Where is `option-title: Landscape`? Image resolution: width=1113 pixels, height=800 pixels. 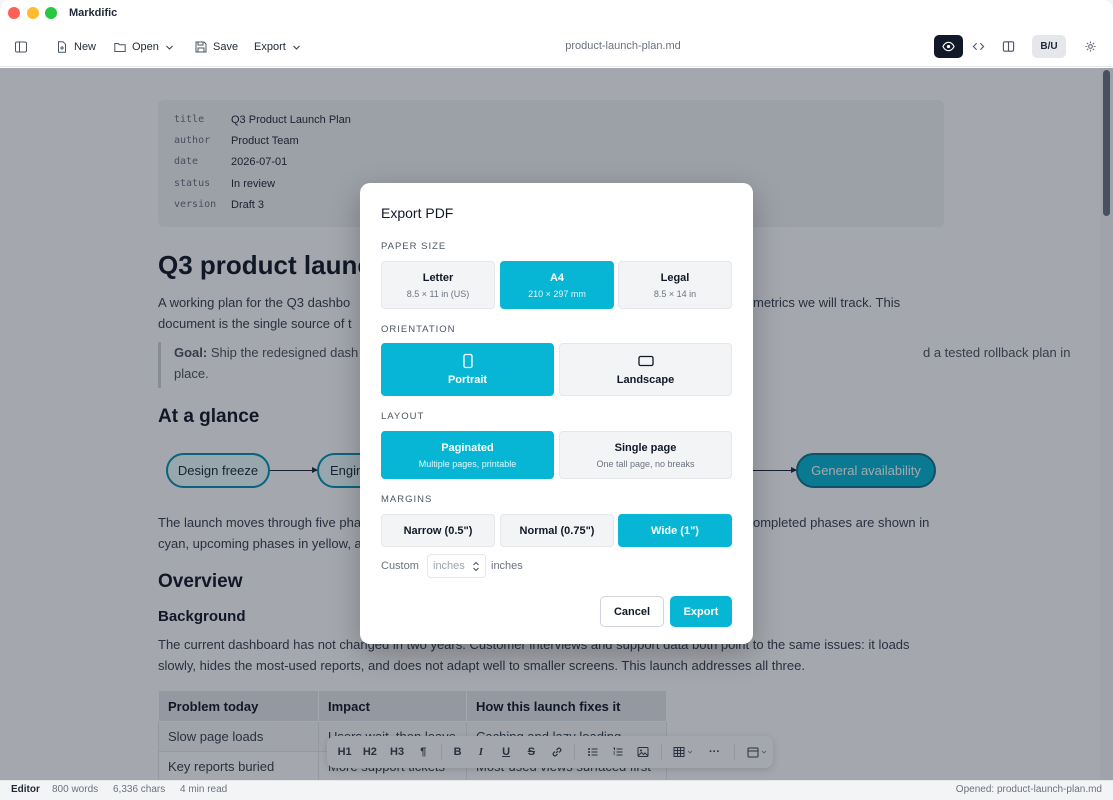 option-title: Landscape is located at coordinates (645, 380).